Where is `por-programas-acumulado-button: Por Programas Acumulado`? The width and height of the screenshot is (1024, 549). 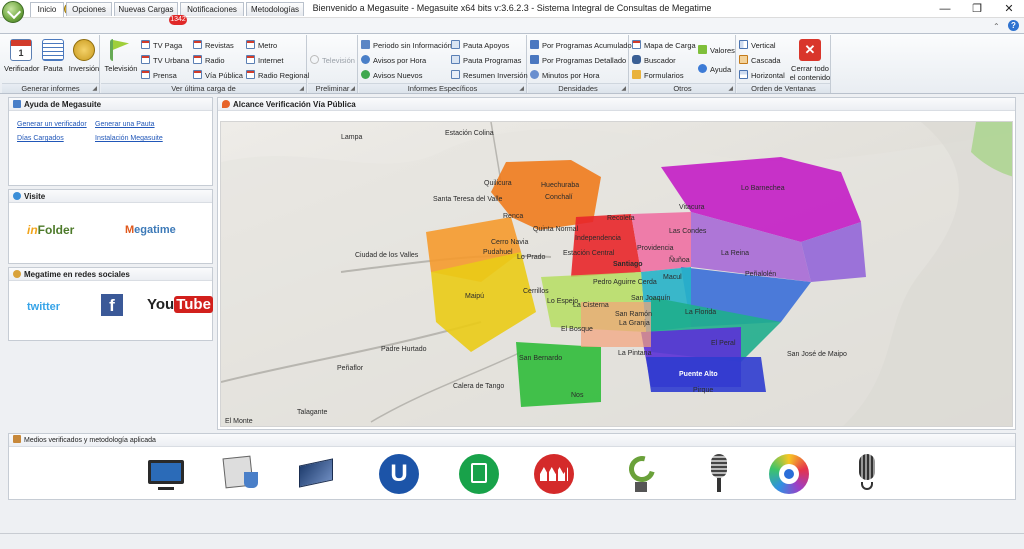
por-programas-acumulado-button: Por Programas Acumulado is located at coordinates (581, 45).